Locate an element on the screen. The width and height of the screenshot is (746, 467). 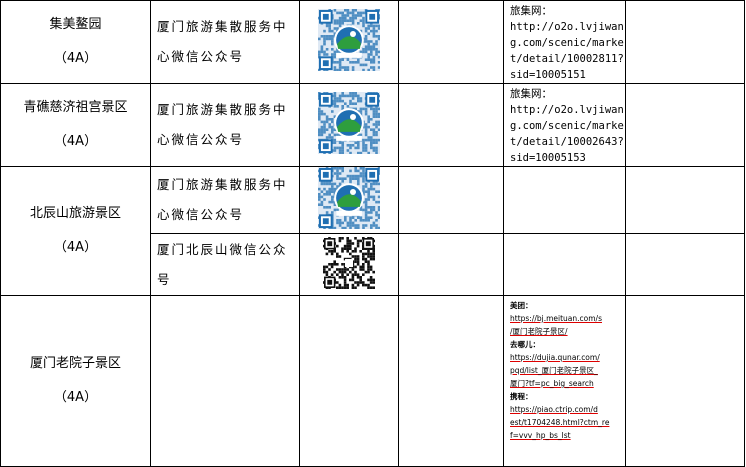
link-line: sid=10005151 is located at coordinates (548, 75).